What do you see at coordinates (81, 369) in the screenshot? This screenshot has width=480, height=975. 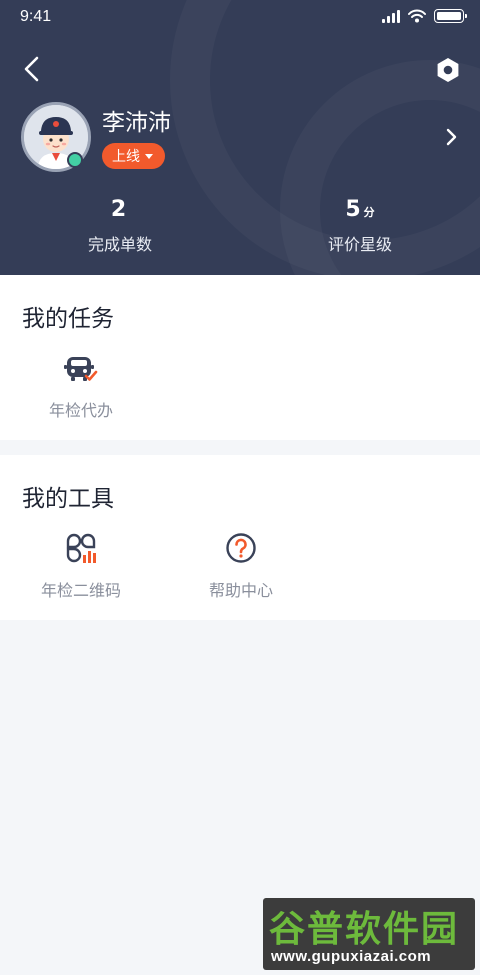 I see `car-check-icon` at bounding box center [81, 369].